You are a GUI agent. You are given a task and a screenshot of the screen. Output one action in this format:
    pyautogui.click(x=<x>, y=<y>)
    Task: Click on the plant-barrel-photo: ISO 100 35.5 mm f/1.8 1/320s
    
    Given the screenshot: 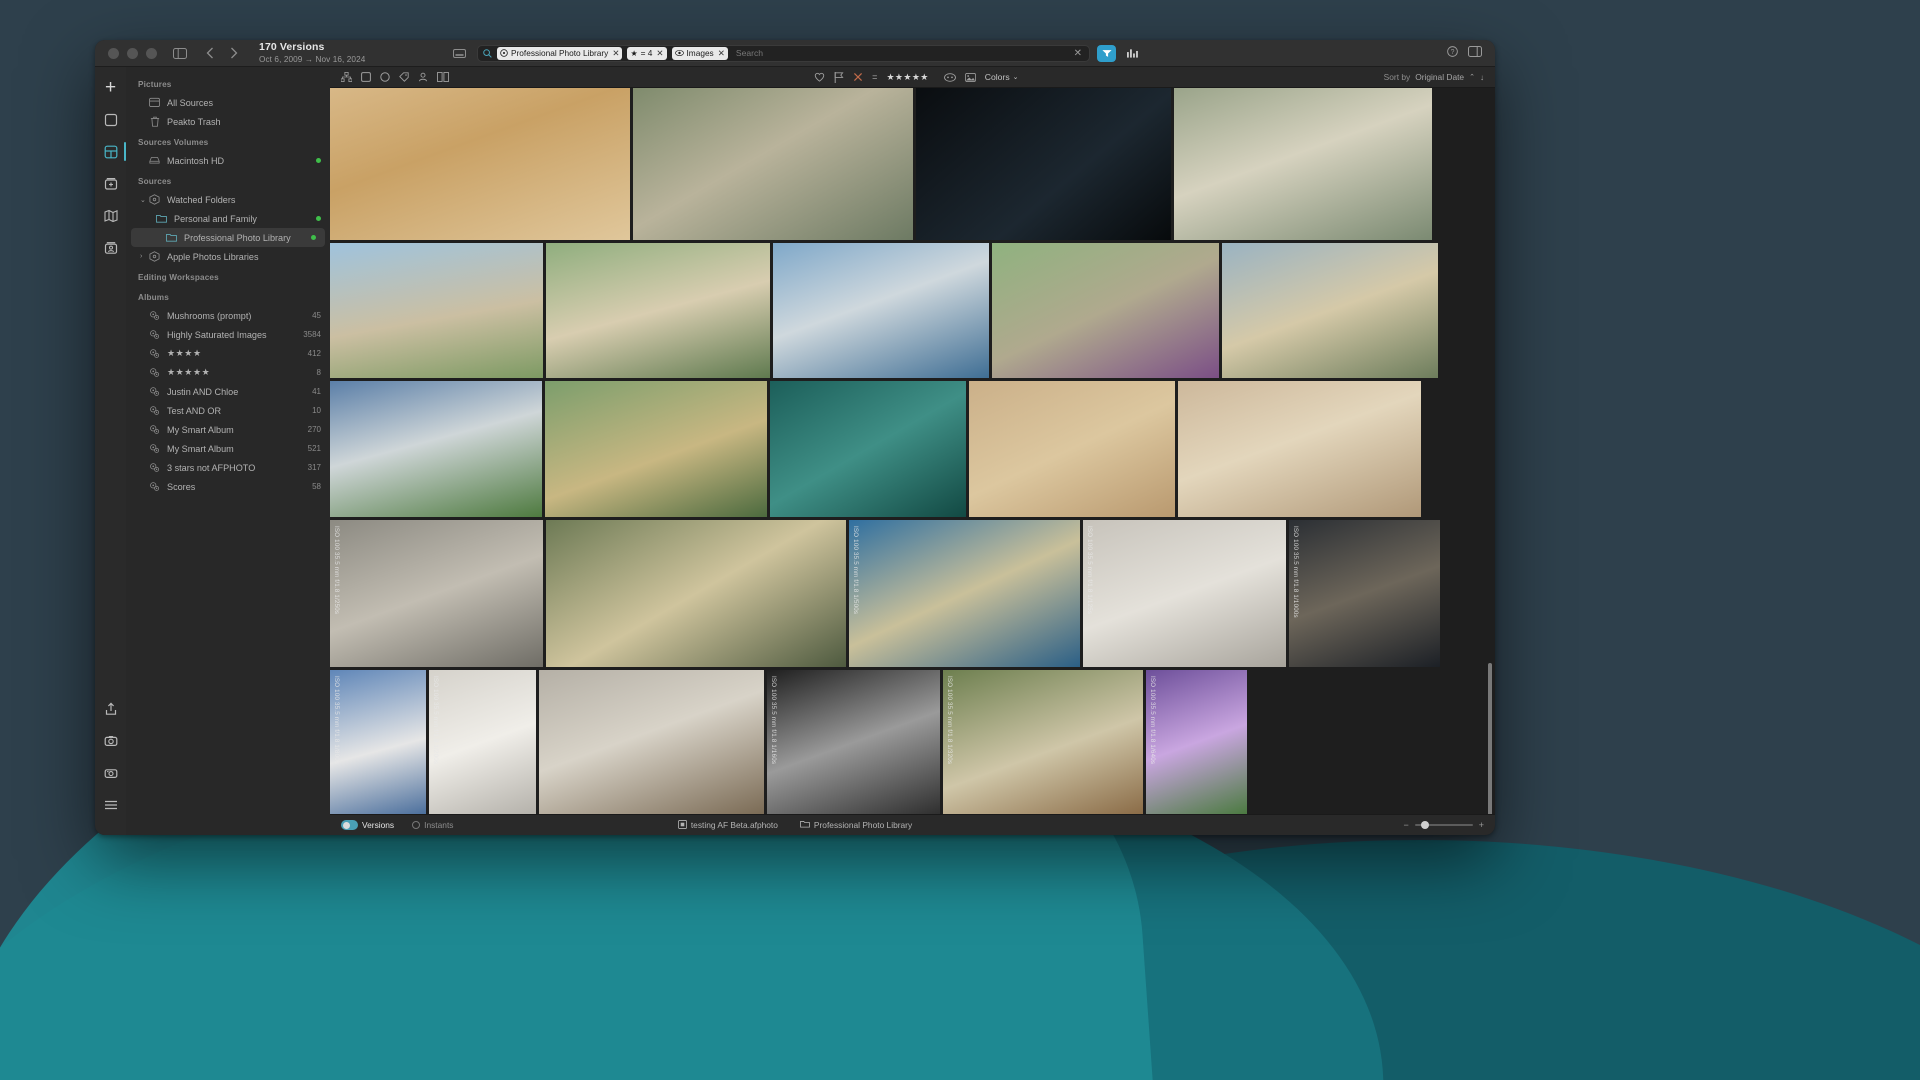 What is the action you would take?
    pyautogui.click(x=1043, y=742)
    